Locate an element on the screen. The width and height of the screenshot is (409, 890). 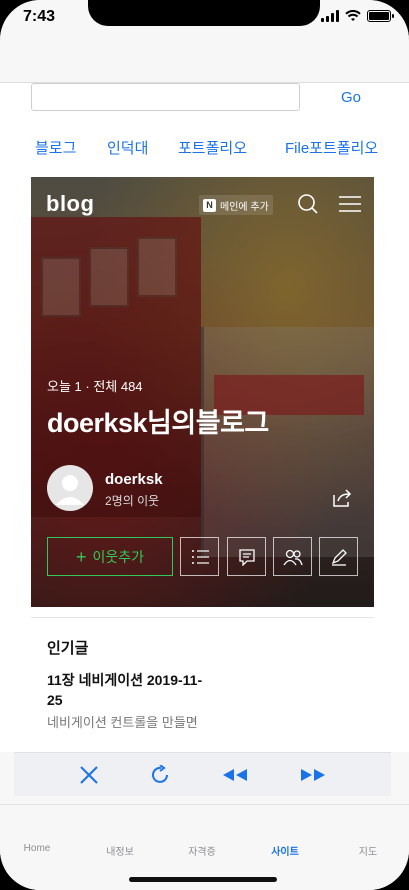
tab-bar: Home 내정보 자격증 사이트 지도 is located at coordinates (204, 847).